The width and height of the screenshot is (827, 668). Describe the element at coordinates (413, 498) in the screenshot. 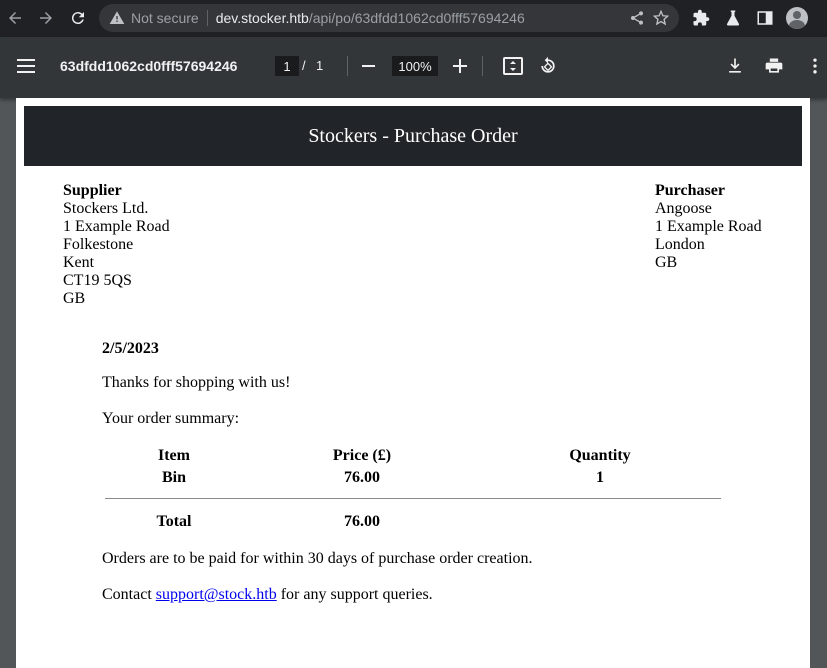

I see `table-divider` at that location.